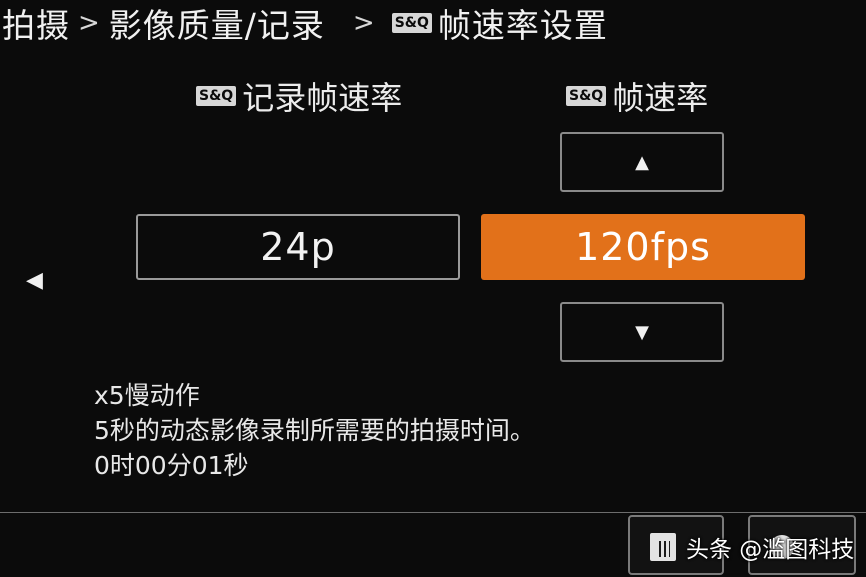 The height and width of the screenshot is (577, 866). I want to click on frame-rate-value: 120fps, so click(643, 247).